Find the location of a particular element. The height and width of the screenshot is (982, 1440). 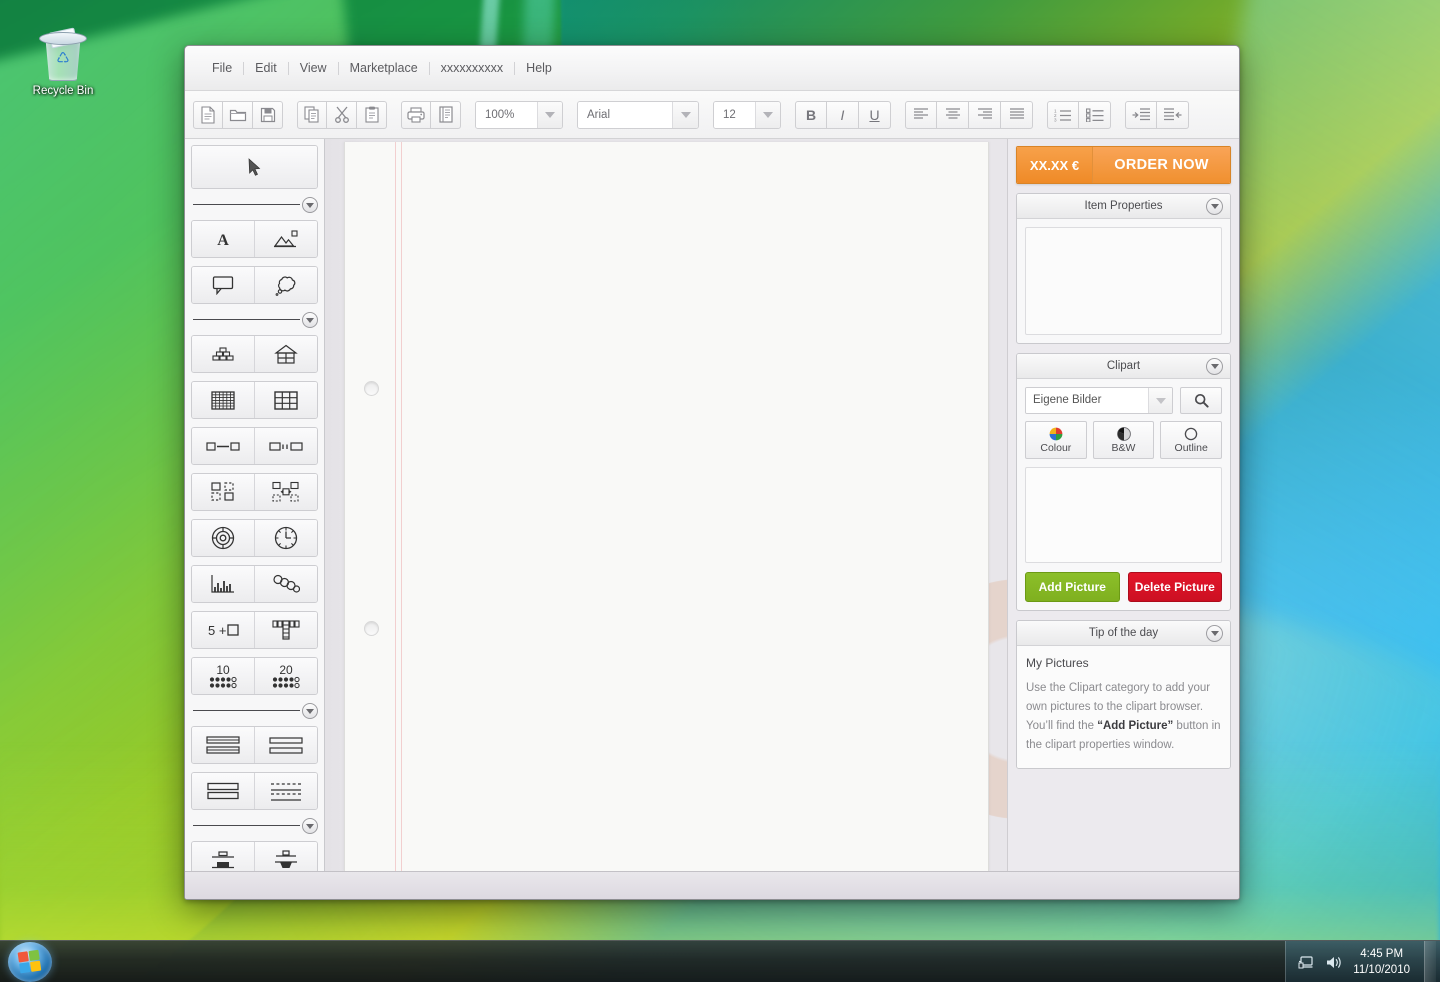

blank-lines-tool is located at coordinates (223, 791).